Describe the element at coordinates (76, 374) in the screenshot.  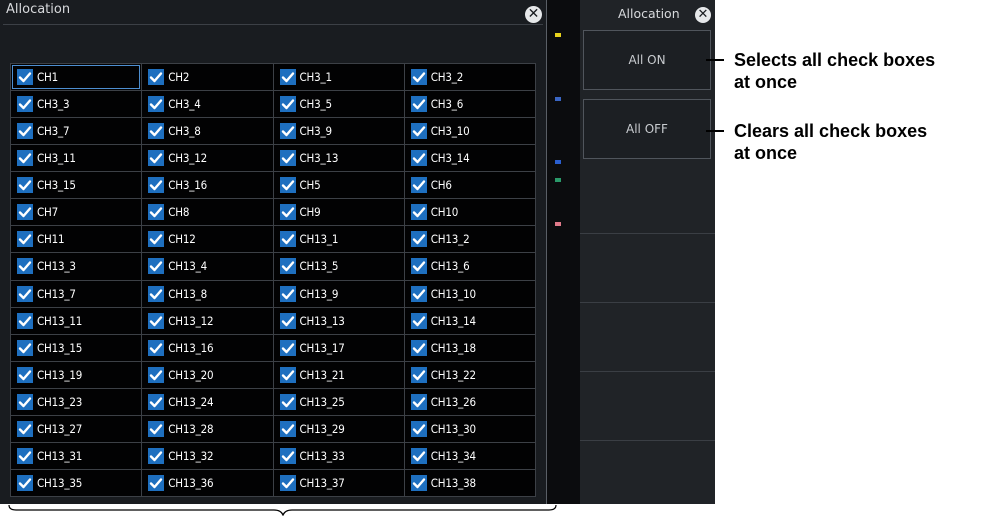
I see `channel-checkbox: CH13_19` at that location.